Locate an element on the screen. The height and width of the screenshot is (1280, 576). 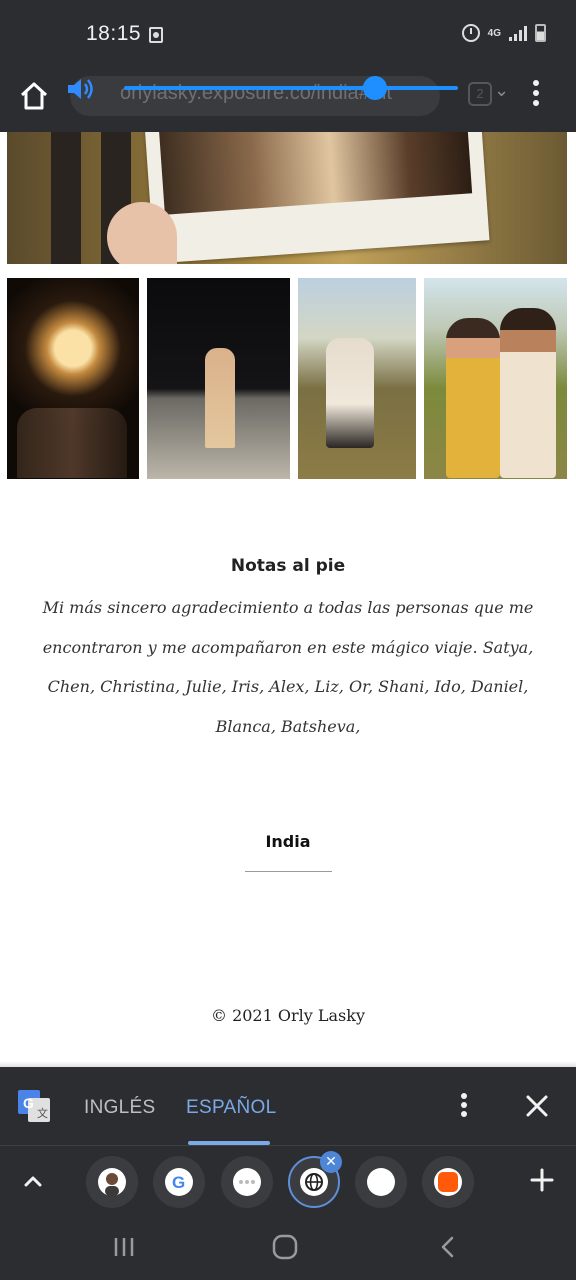
google-icon: G is located at coordinates (179, 1182).